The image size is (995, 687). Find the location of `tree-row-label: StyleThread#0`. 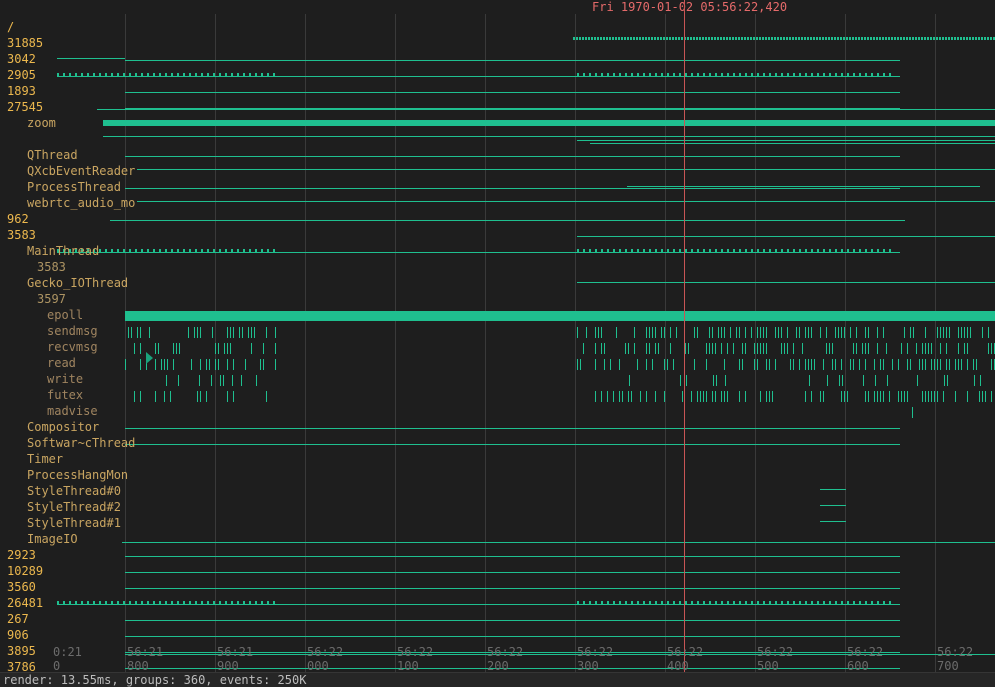

tree-row-label: StyleThread#0 is located at coordinates (74, 491).